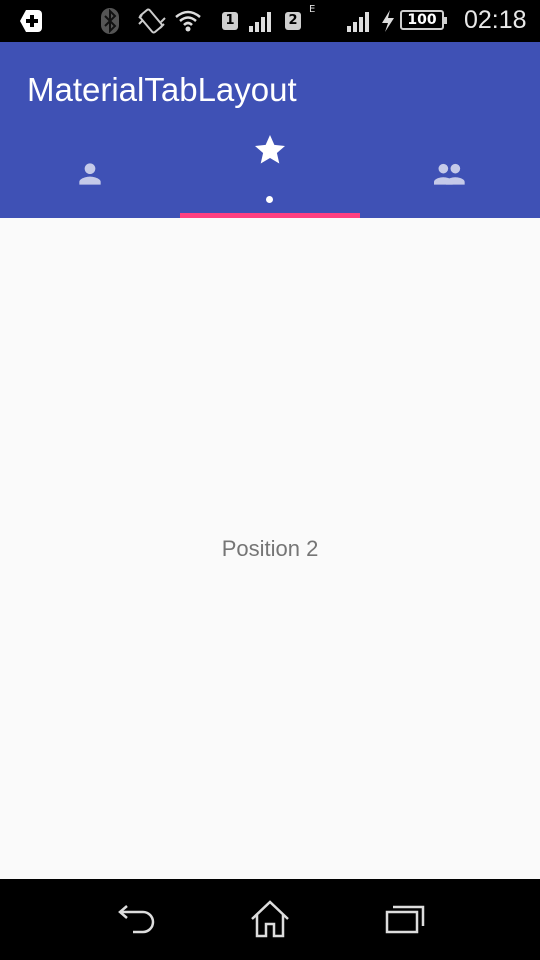 The width and height of the screenshot is (540, 960). I want to click on network-type: E, so click(312, 9).